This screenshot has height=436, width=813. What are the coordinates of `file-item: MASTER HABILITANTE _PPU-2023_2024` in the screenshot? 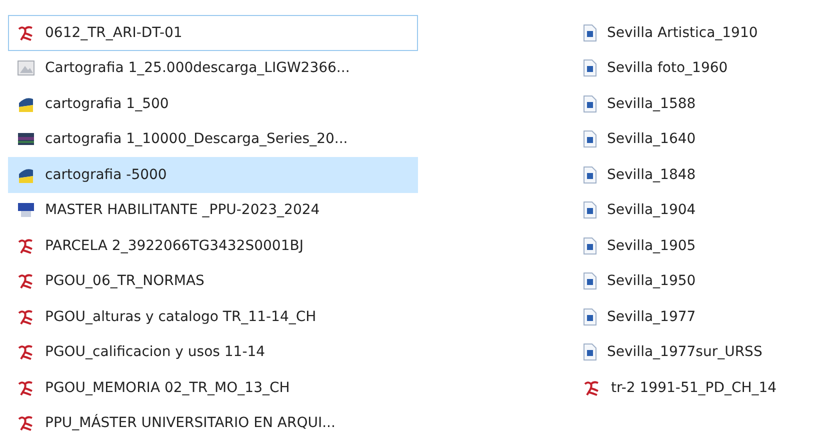 It's located at (213, 210).